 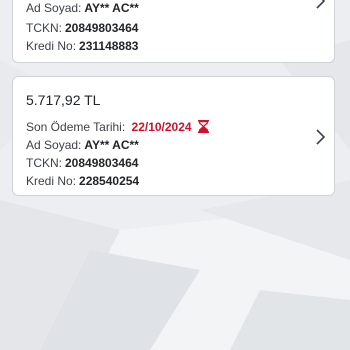 I want to click on loan-number-value: 228540254, so click(x=109, y=181).